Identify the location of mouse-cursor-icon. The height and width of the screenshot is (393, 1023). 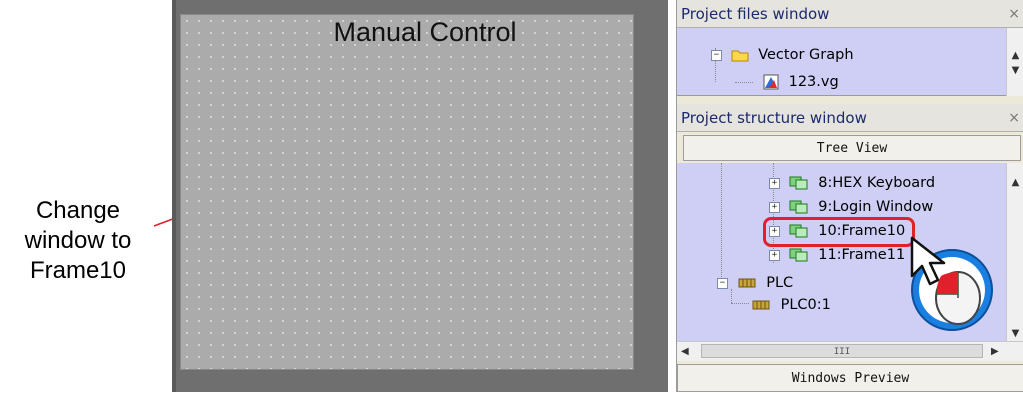
(928, 261).